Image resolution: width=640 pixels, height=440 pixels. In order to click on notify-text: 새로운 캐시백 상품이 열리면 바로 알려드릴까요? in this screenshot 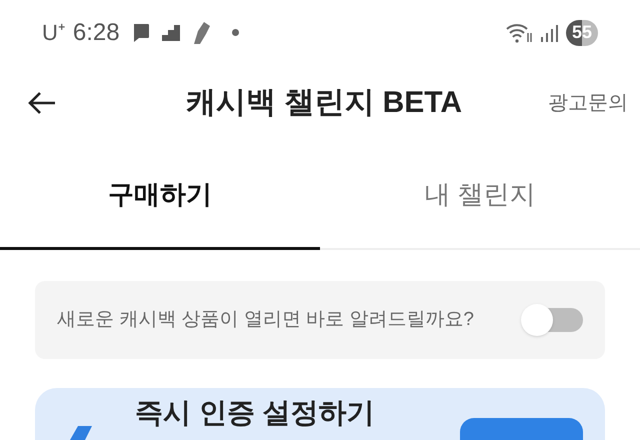, I will do `click(266, 320)`.